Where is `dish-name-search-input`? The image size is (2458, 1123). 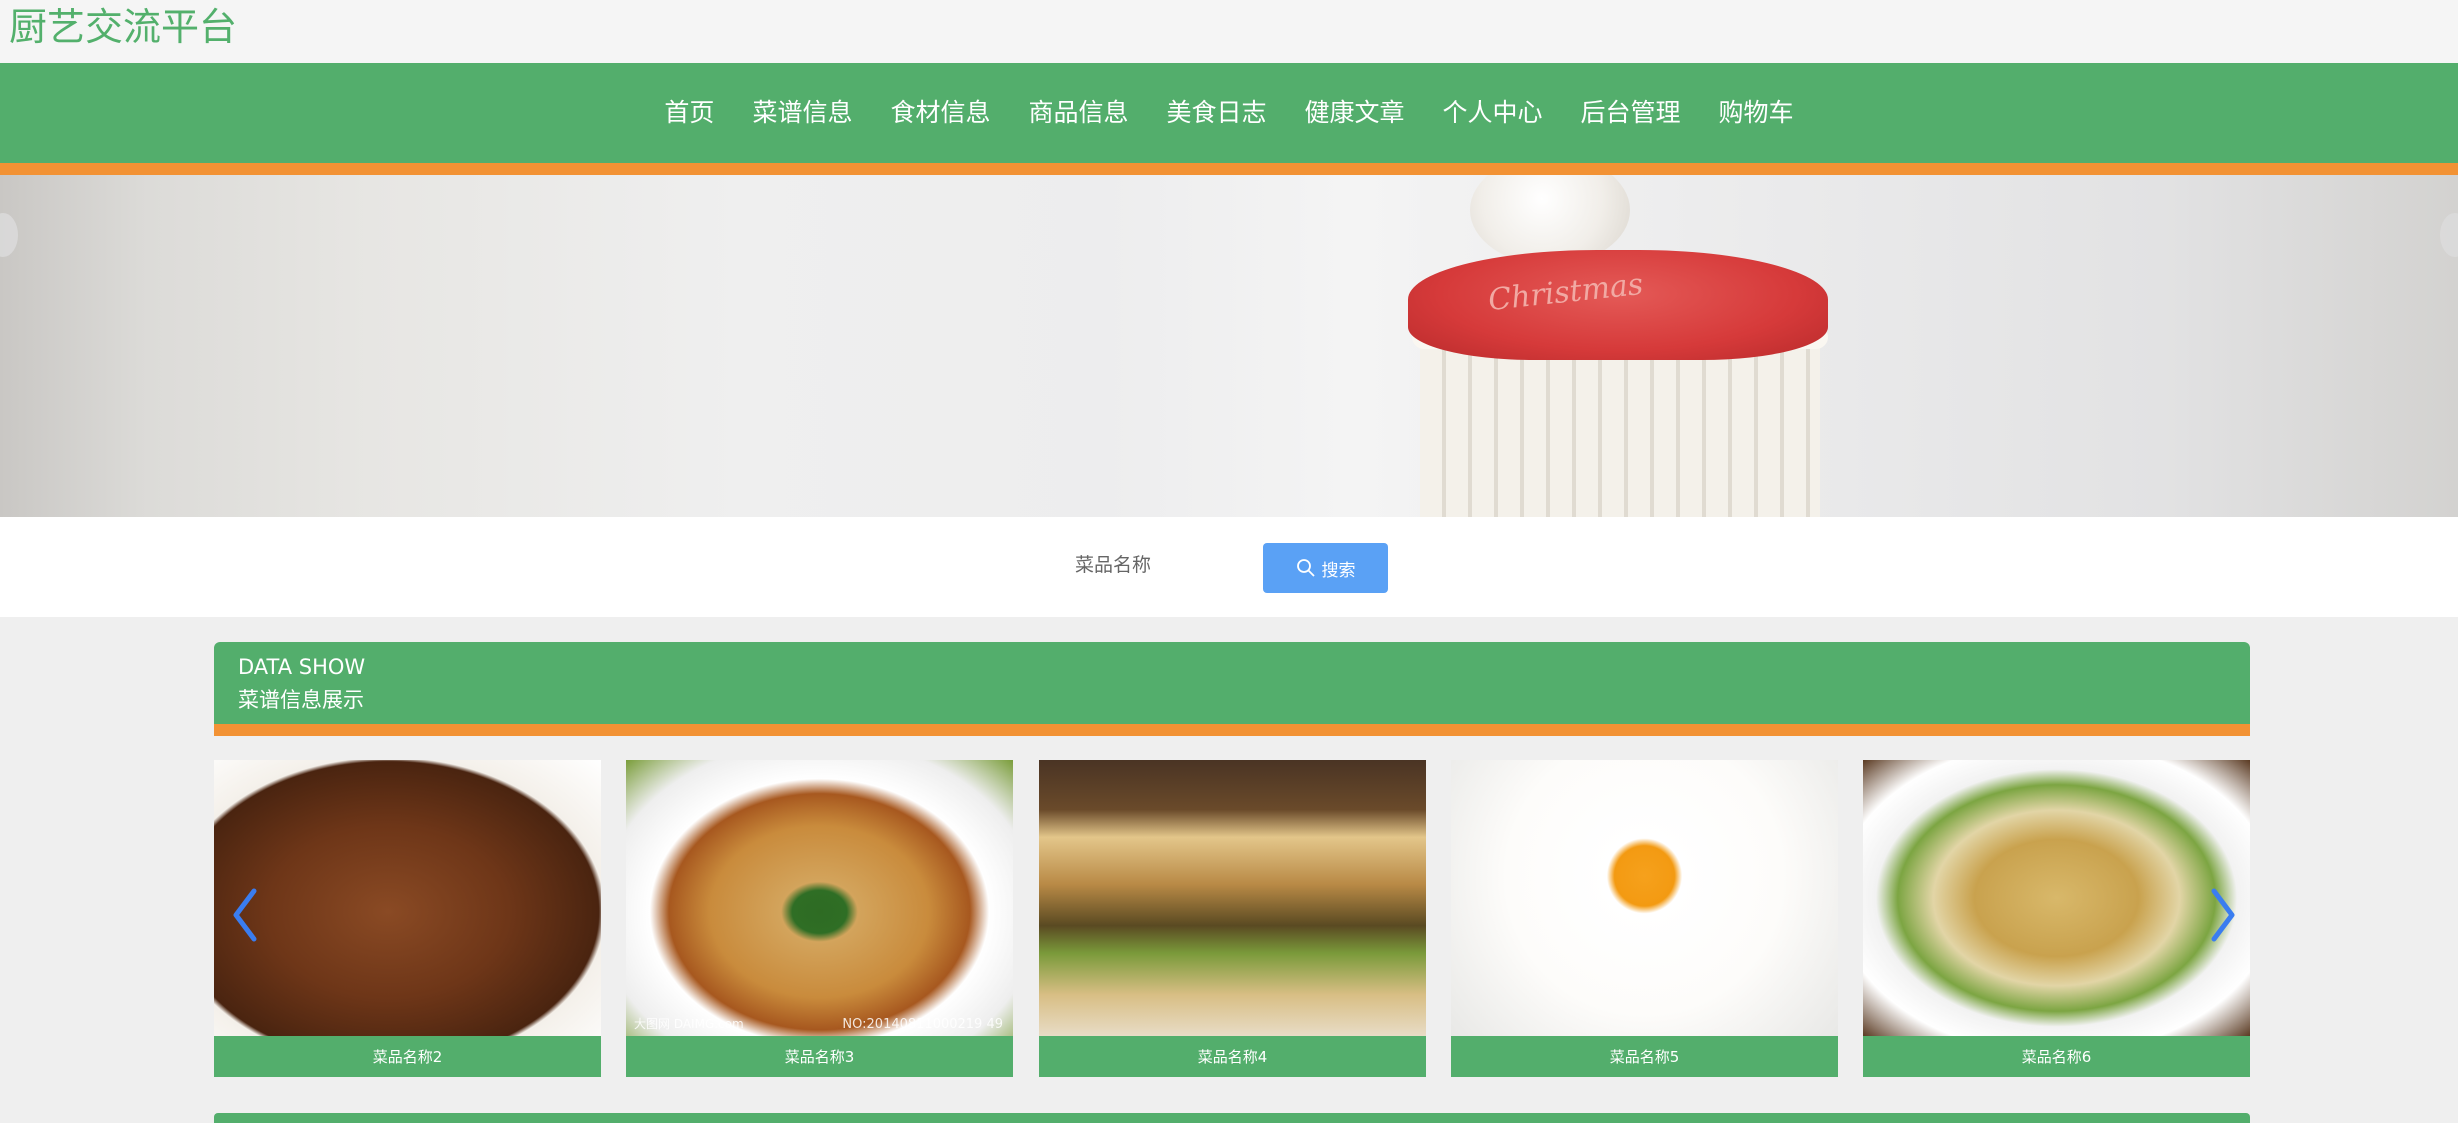
dish-name-search-input is located at coordinates (1165, 565).